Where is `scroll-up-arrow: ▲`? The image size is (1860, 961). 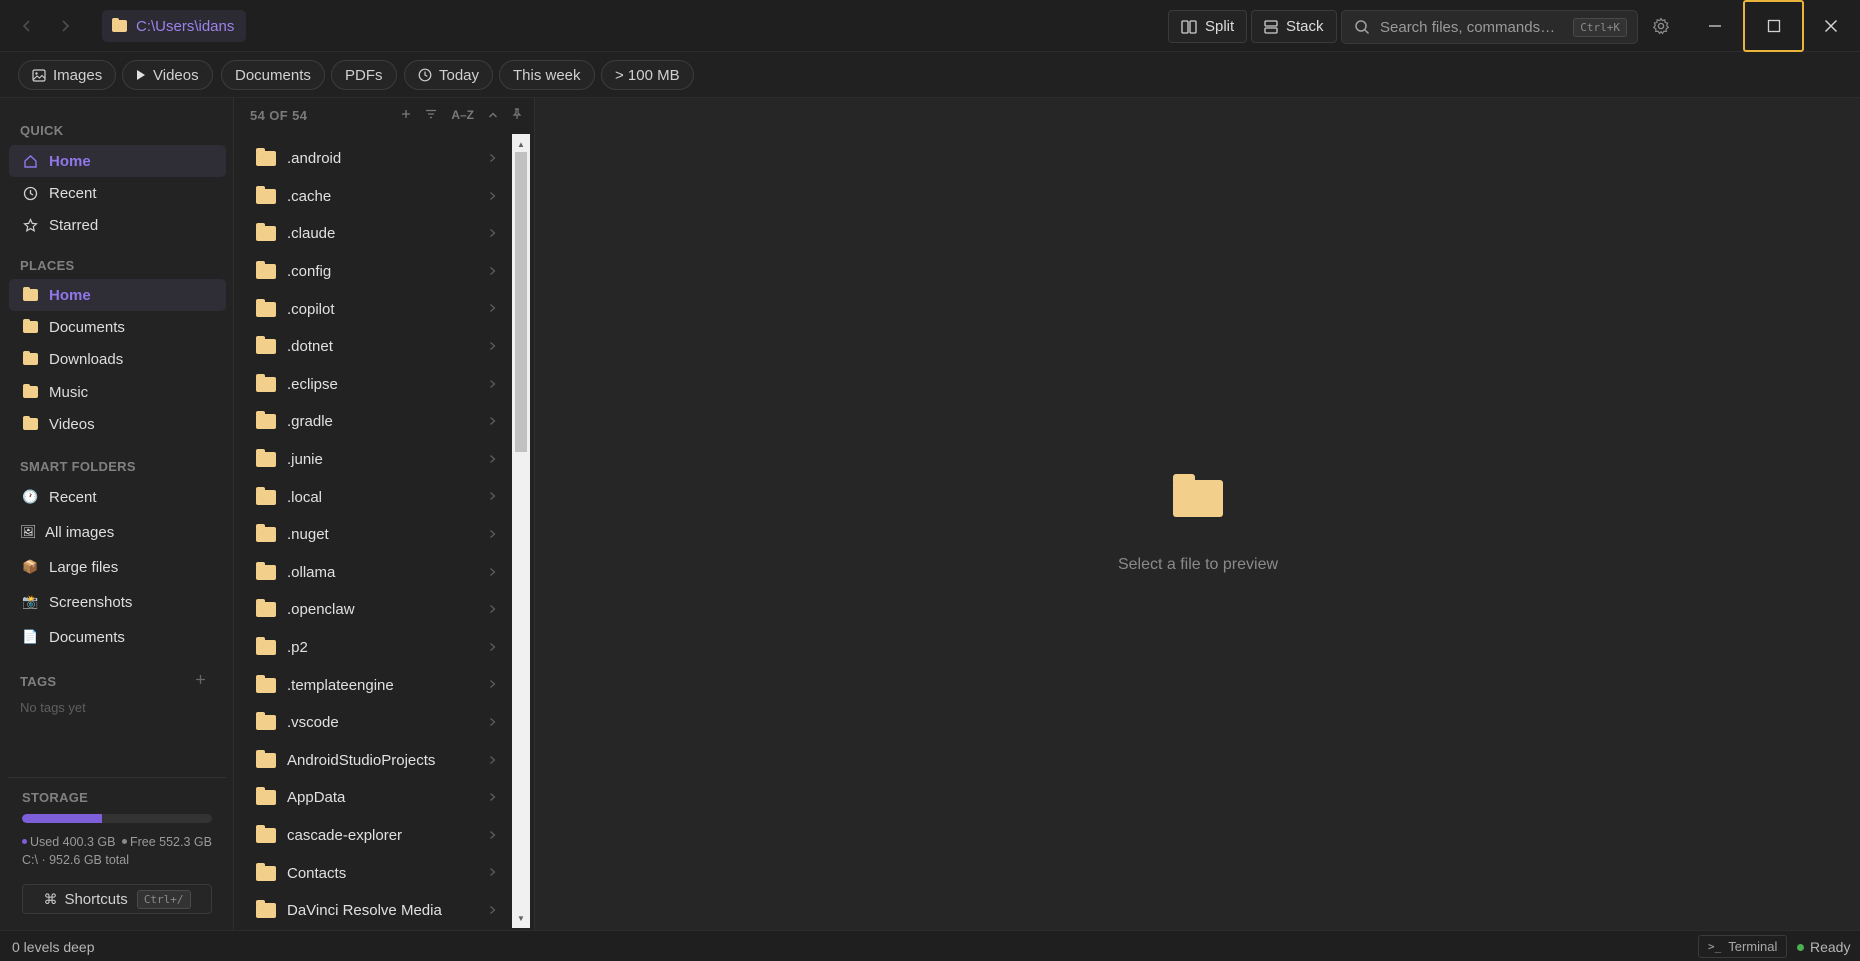
scroll-up-arrow: ▲ is located at coordinates (521, 144).